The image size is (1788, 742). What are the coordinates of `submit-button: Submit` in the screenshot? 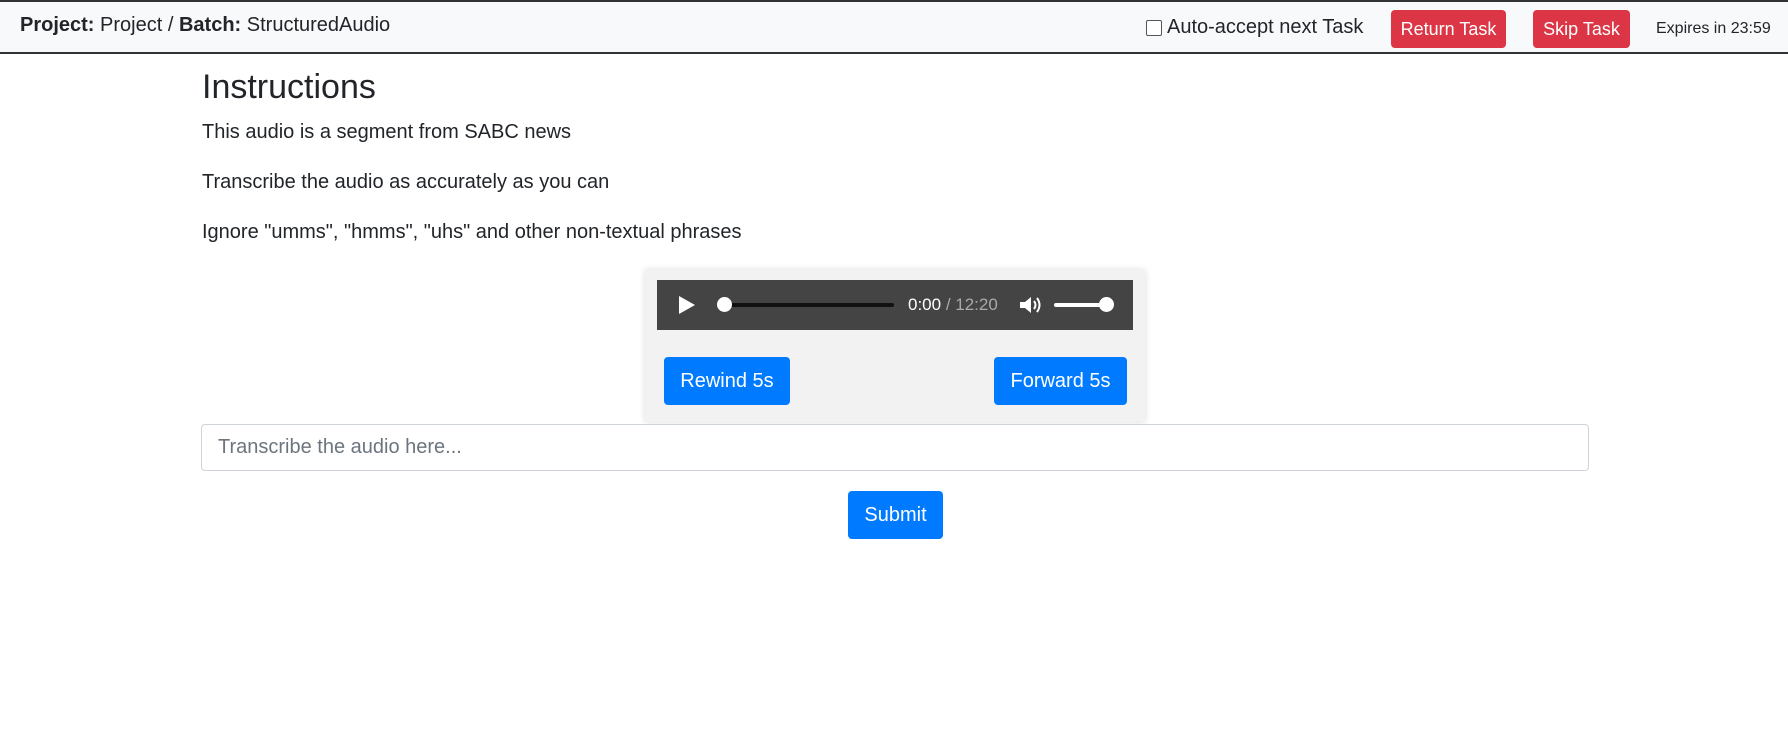 It's located at (895, 515).